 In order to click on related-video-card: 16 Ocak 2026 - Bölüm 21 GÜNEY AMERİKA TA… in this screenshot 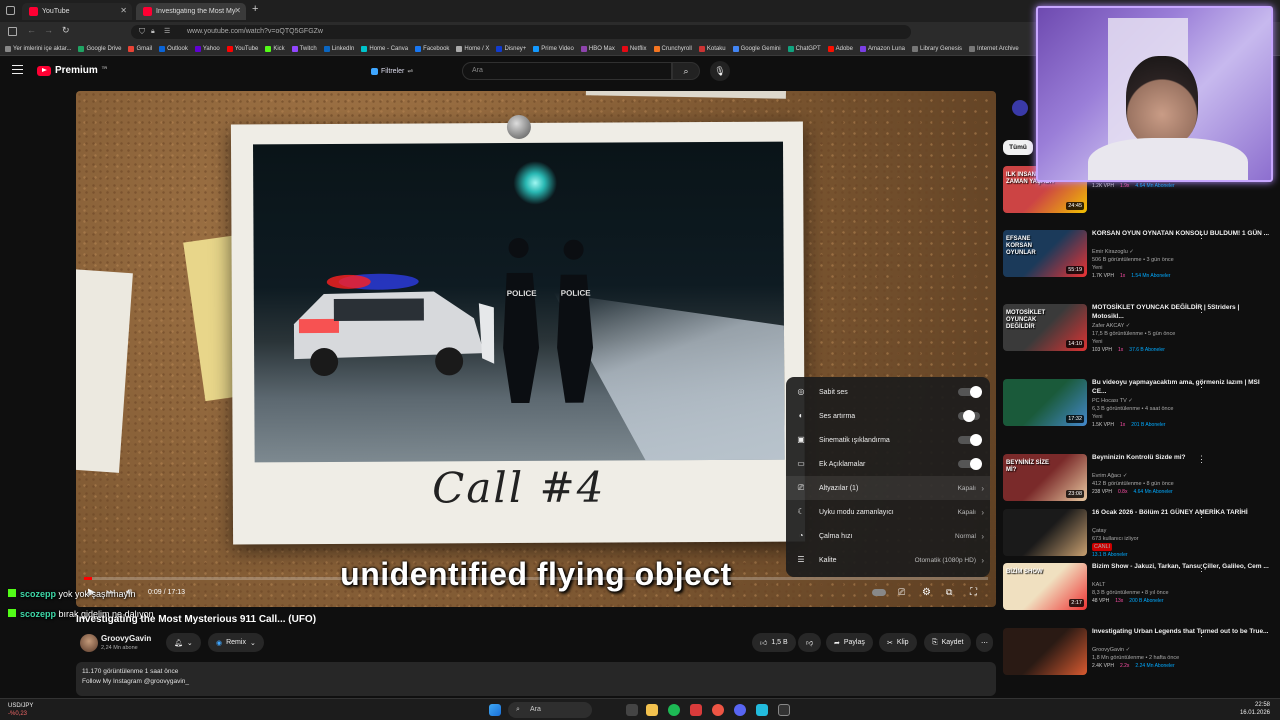, I will do `click(1141, 540)`.